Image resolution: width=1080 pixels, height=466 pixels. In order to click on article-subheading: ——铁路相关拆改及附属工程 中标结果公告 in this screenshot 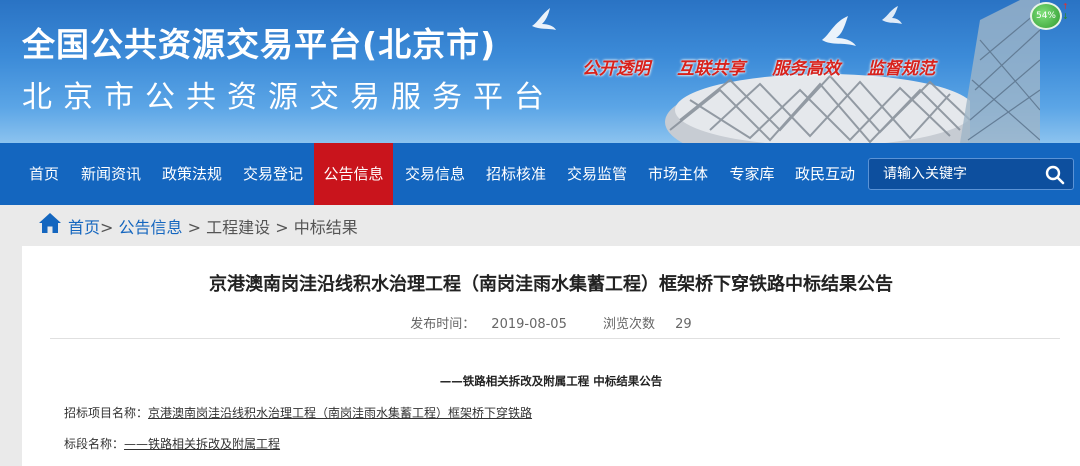, I will do `click(551, 381)`.